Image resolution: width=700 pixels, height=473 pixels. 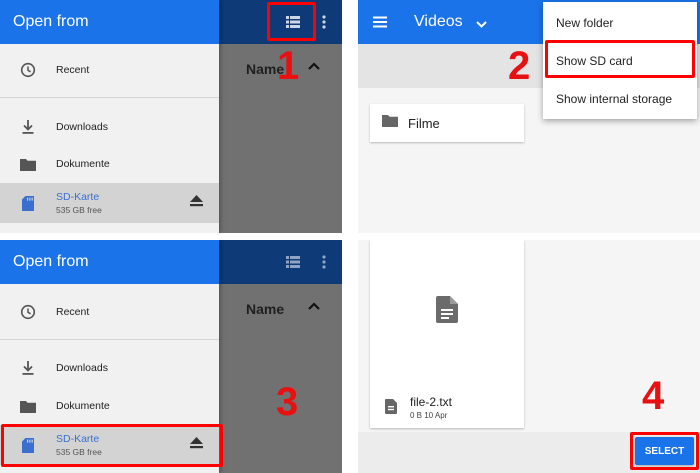 I want to click on step-number: 3, so click(x=287, y=402).